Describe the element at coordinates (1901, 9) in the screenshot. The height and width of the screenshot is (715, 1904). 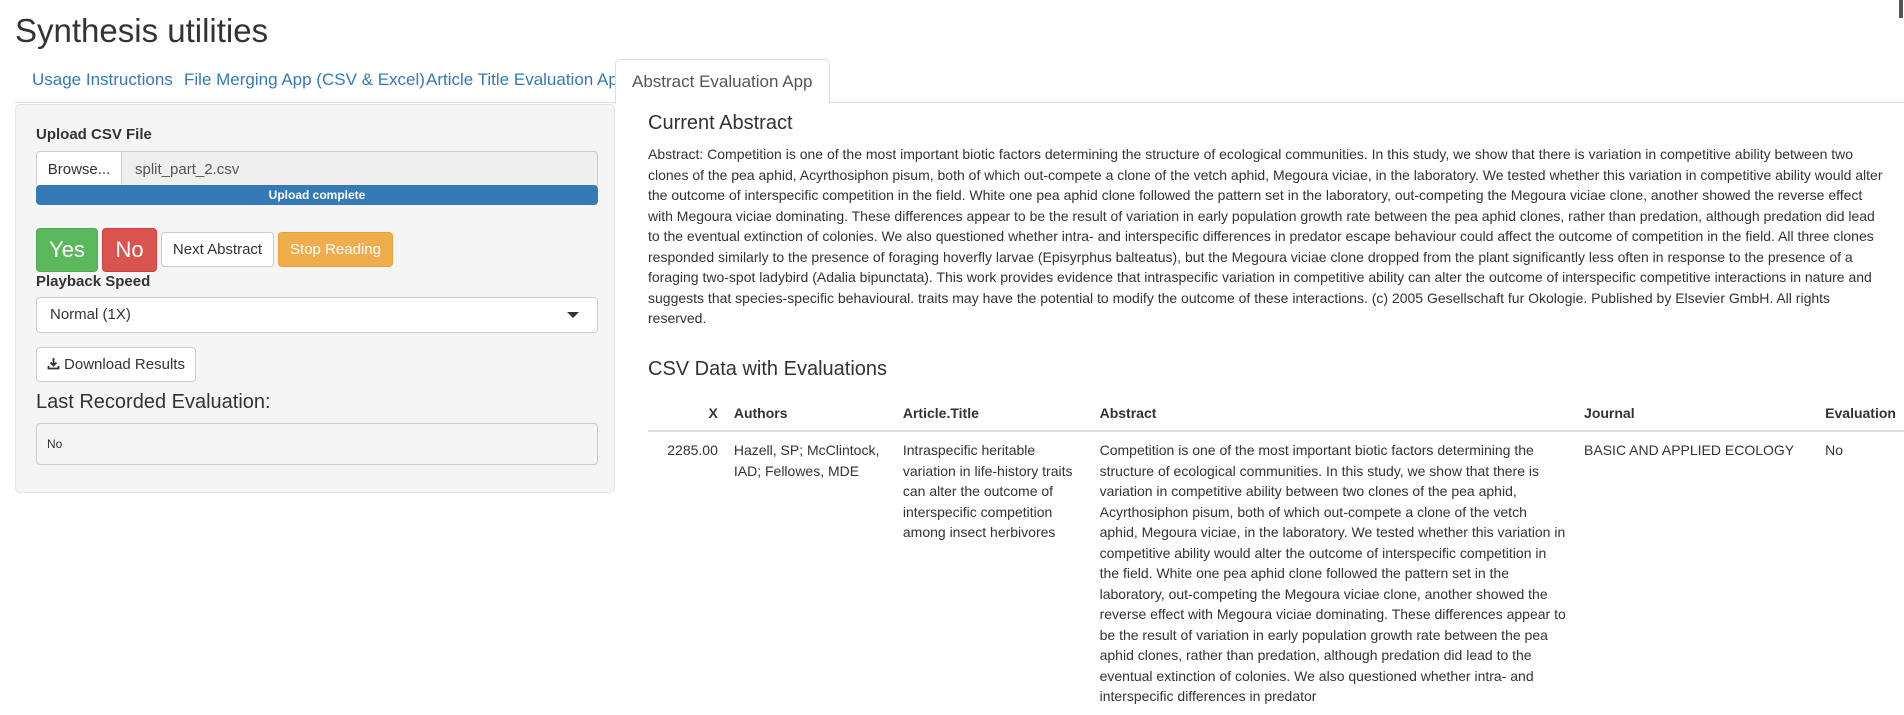
I see `scrollbar-thumb` at that location.